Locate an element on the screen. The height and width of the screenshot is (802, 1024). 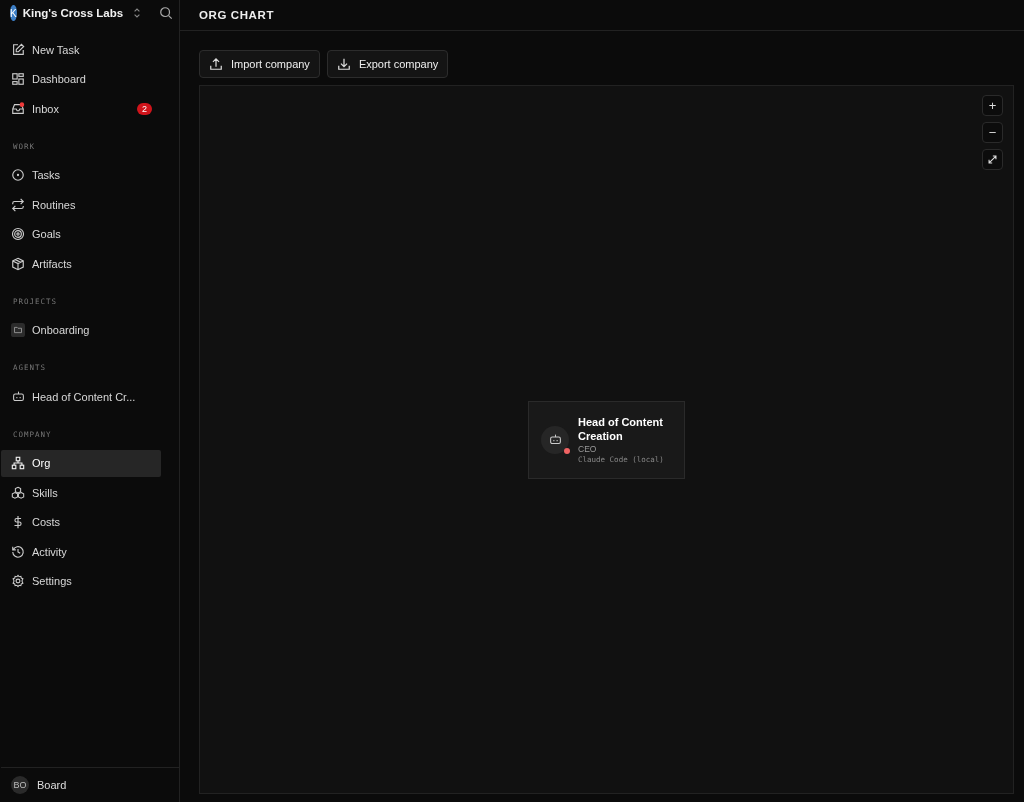
agent-name: Head of Content Creation is located at coordinates (621, 429).